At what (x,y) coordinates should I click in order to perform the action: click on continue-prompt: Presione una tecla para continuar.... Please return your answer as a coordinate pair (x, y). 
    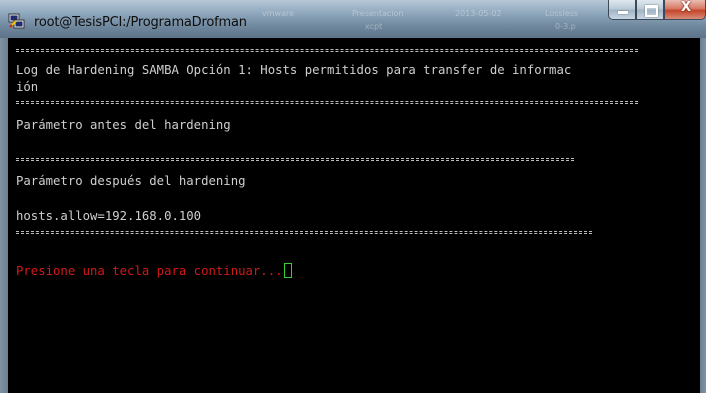
    Looking at the image, I should click on (149, 271).